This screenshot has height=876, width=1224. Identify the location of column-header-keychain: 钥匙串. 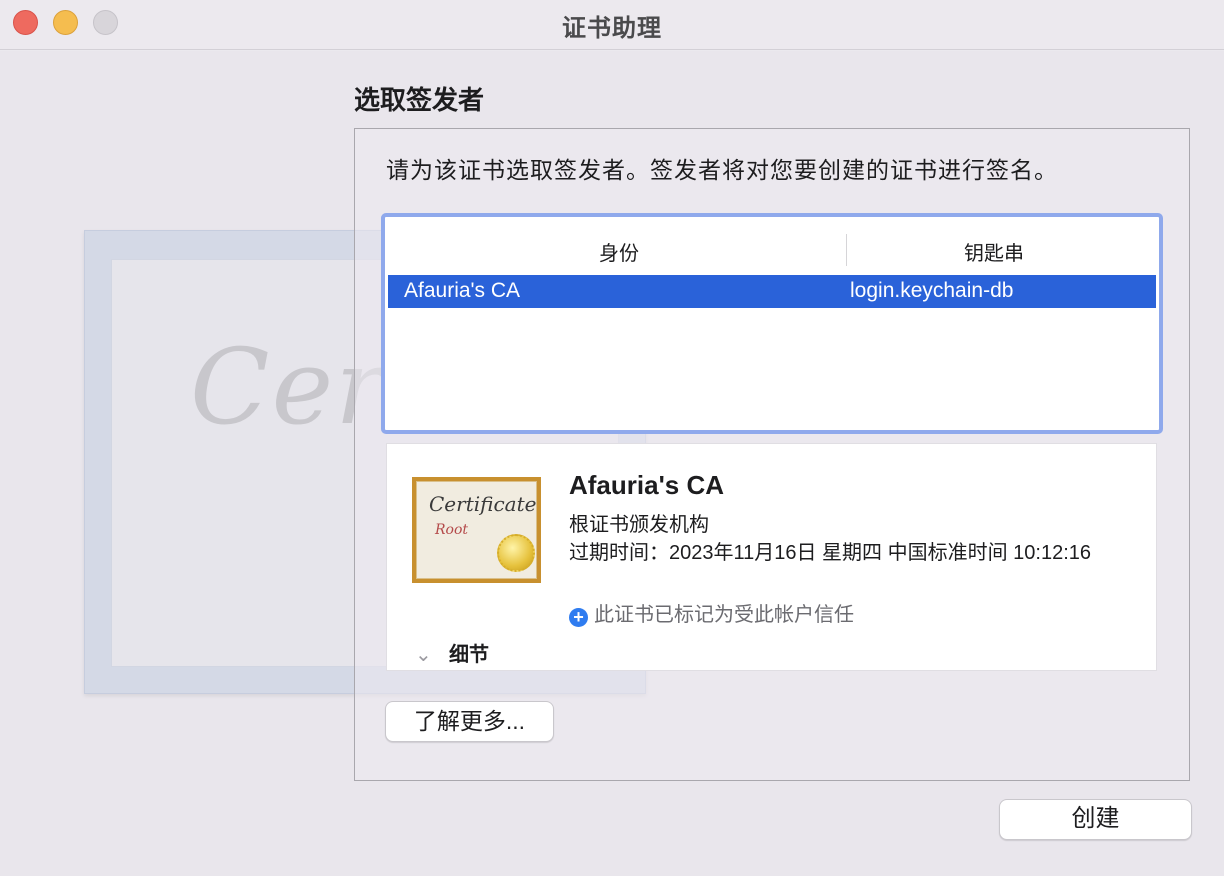
(994, 251).